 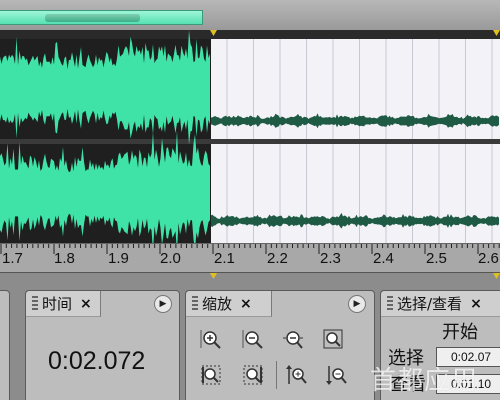 I want to click on zoom-out-vertical-icon, so click(x=337, y=375).